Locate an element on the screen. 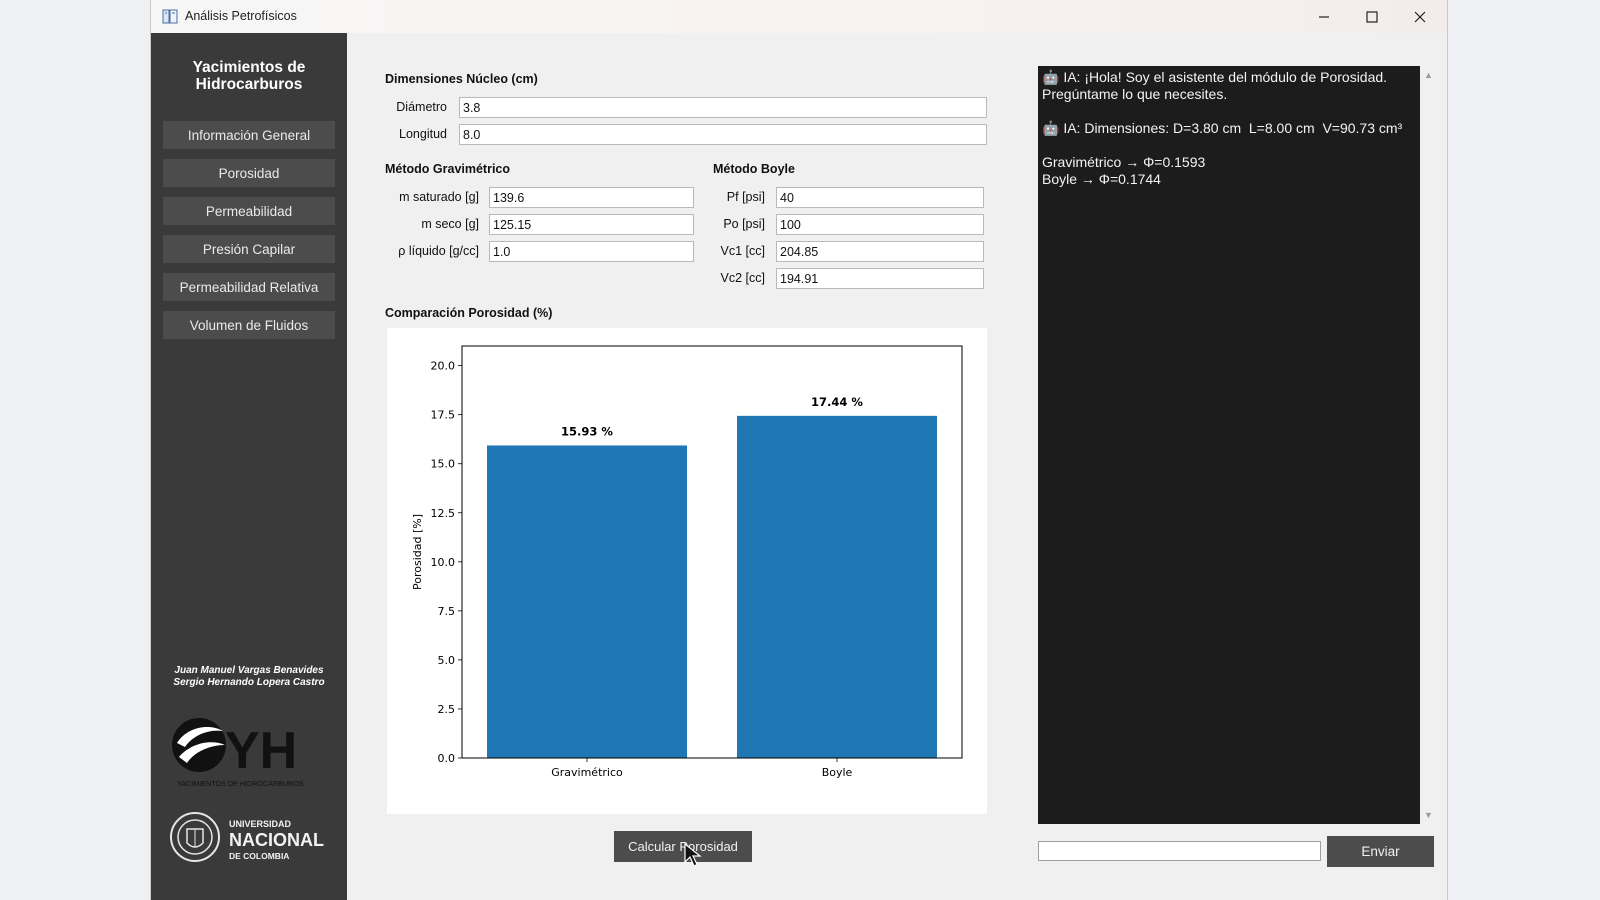 The image size is (1600, 900). y-tick-label: 15.0 is located at coordinates (443, 464).